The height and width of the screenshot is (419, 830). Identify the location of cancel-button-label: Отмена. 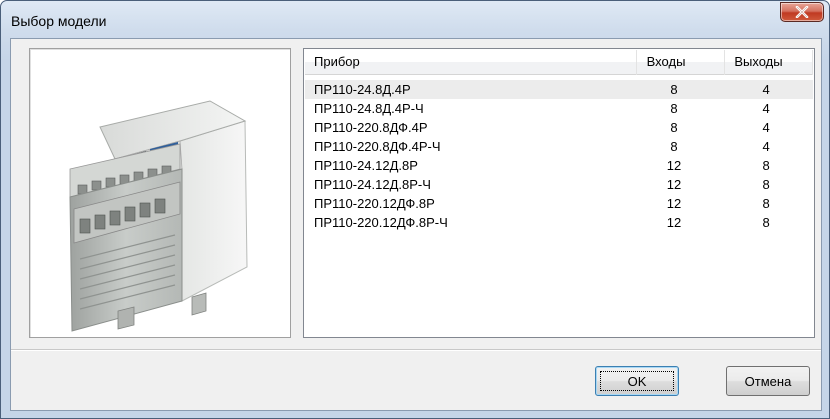
(768, 381).